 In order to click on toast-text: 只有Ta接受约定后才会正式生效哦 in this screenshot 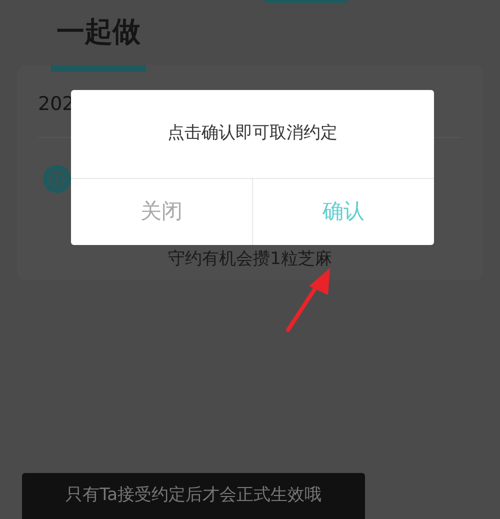, I will do `click(194, 496)`.